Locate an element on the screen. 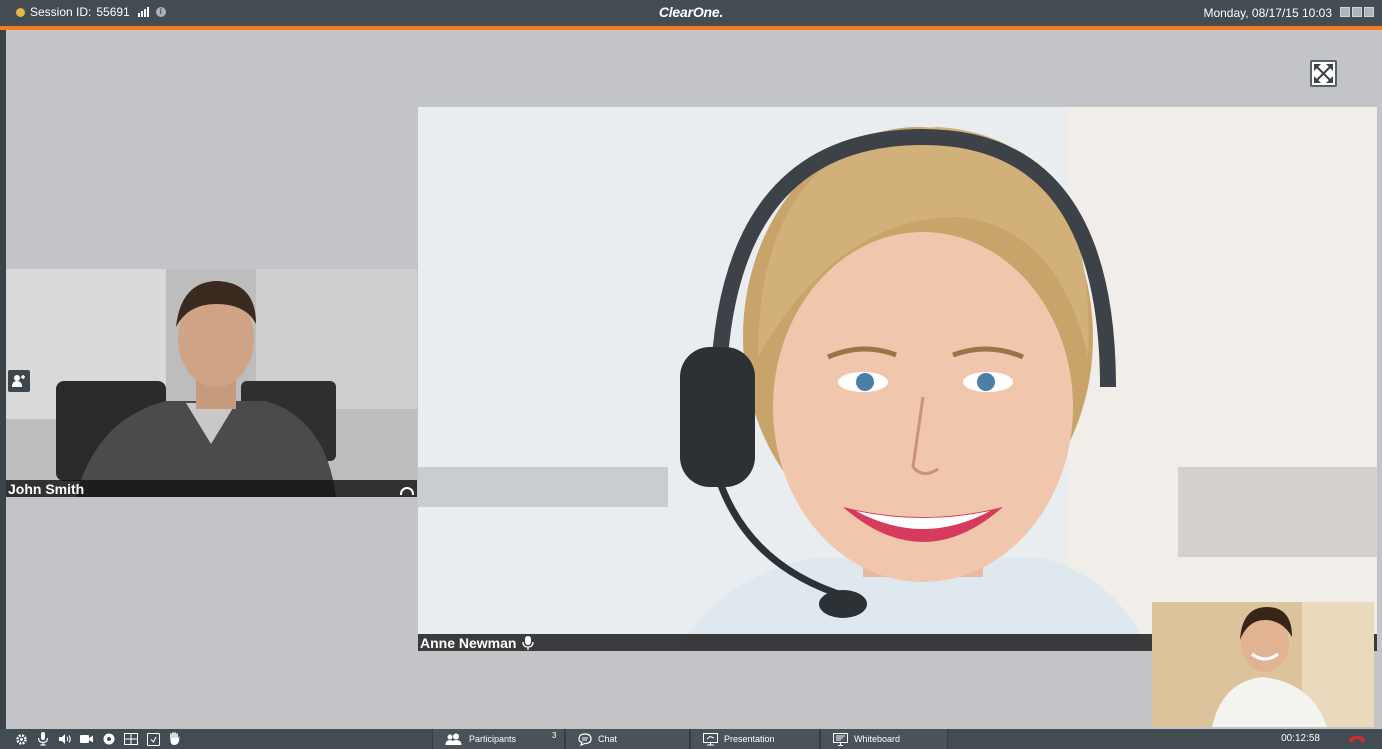 The image size is (1382, 749). end-call-button is located at coordinates (1357, 739).